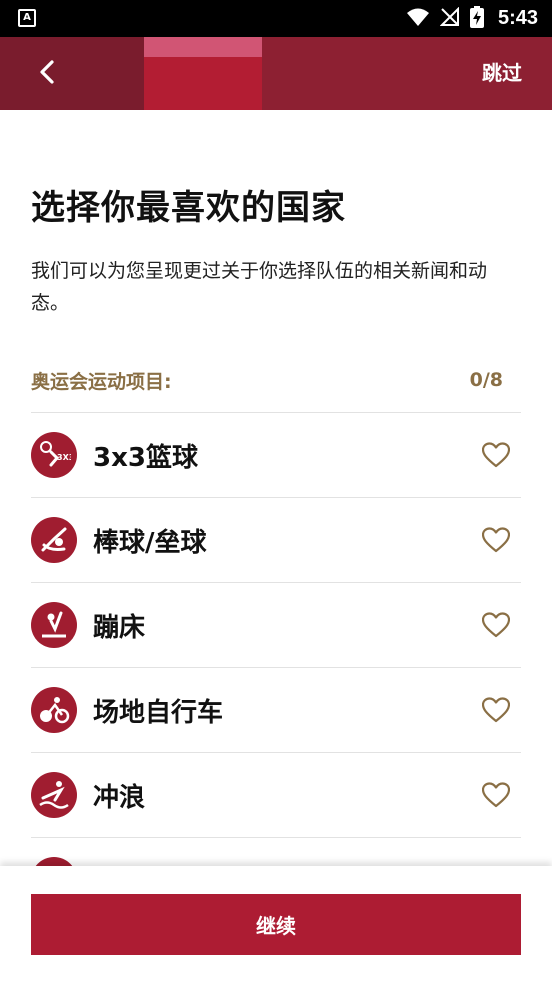 The image size is (552, 981). What do you see at coordinates (267, 380) in the screenshot?
I see `section-header: 奥运会运动项目: 0/8` at bounding box center [267, 380].